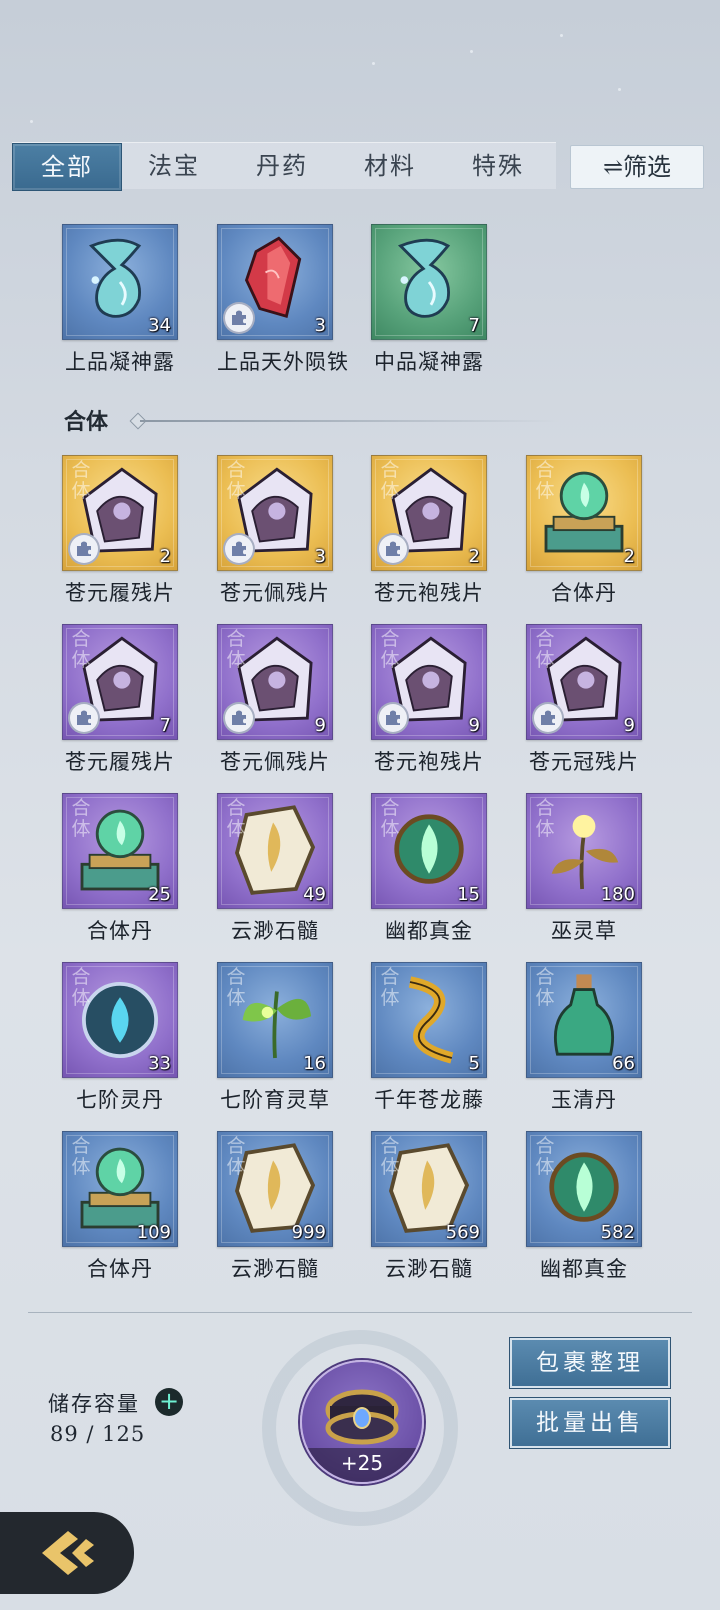  Describe the element at coordinates (275, 700) in the screenshot. I see `inventory-item: 合体 9 苍元佩残片` at that location.